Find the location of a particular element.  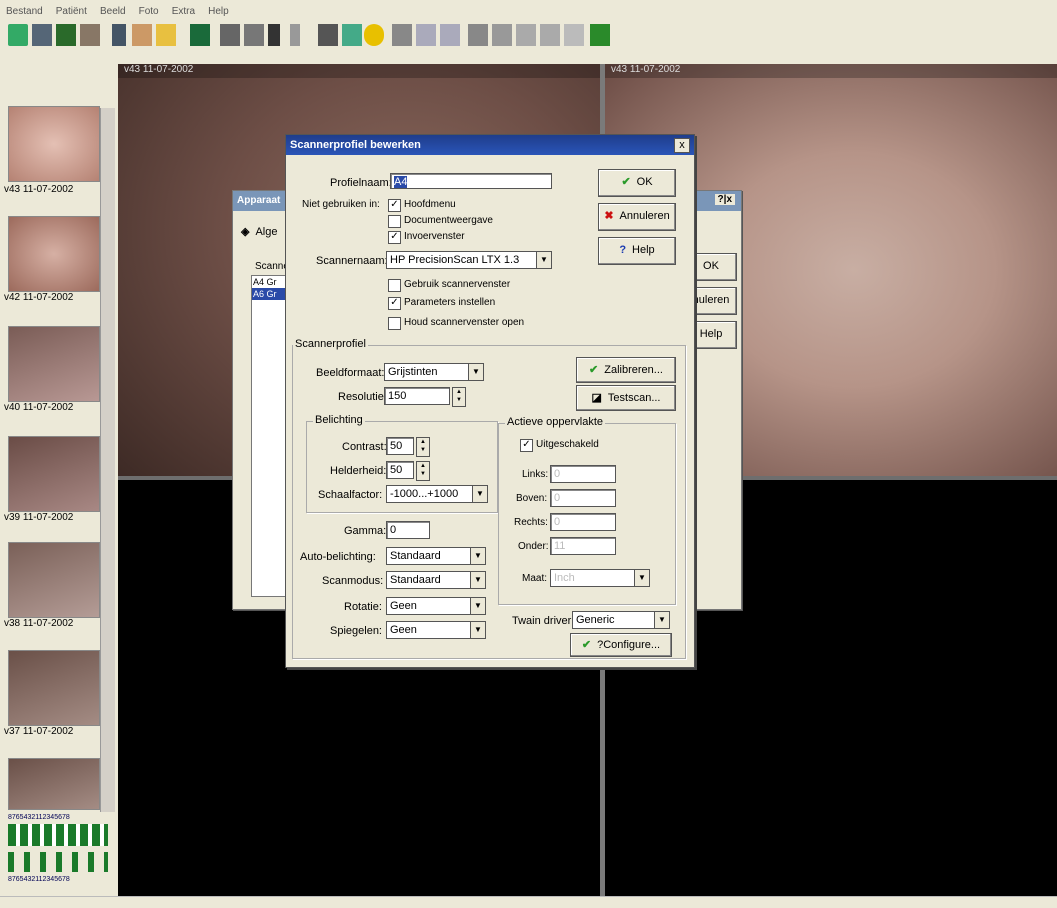

help-close-buttons: ?|x is located at coordinates (724, 199).